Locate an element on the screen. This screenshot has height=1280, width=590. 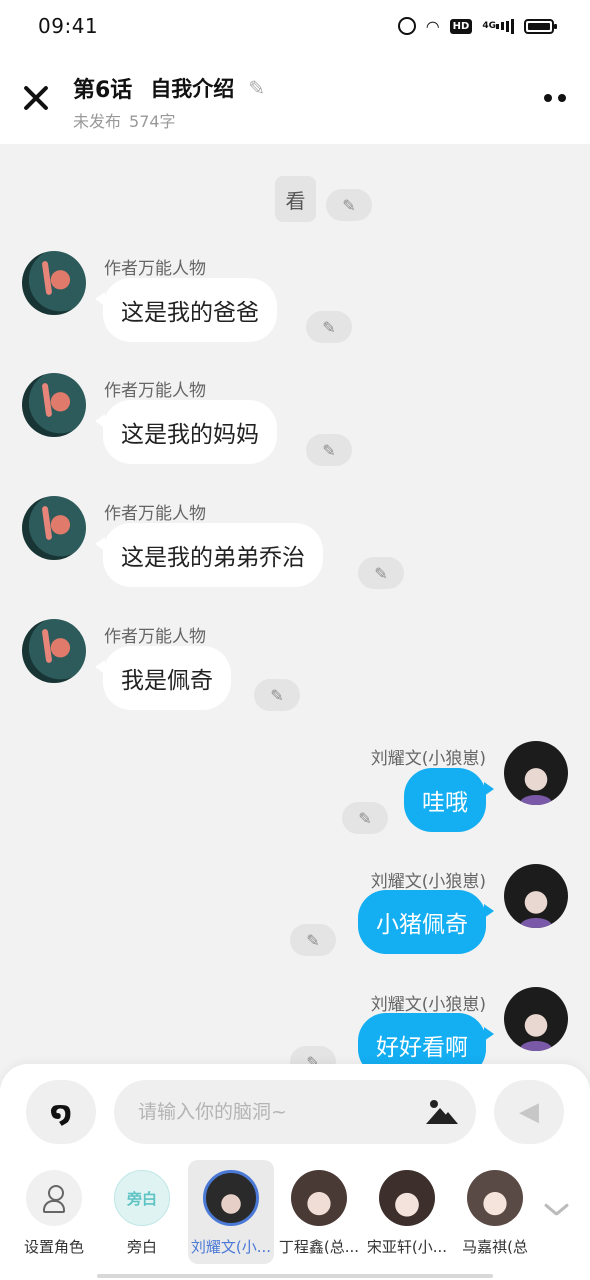
title-row: 第6话 自我介绍 ✎ is located at coordinates (169, 88).